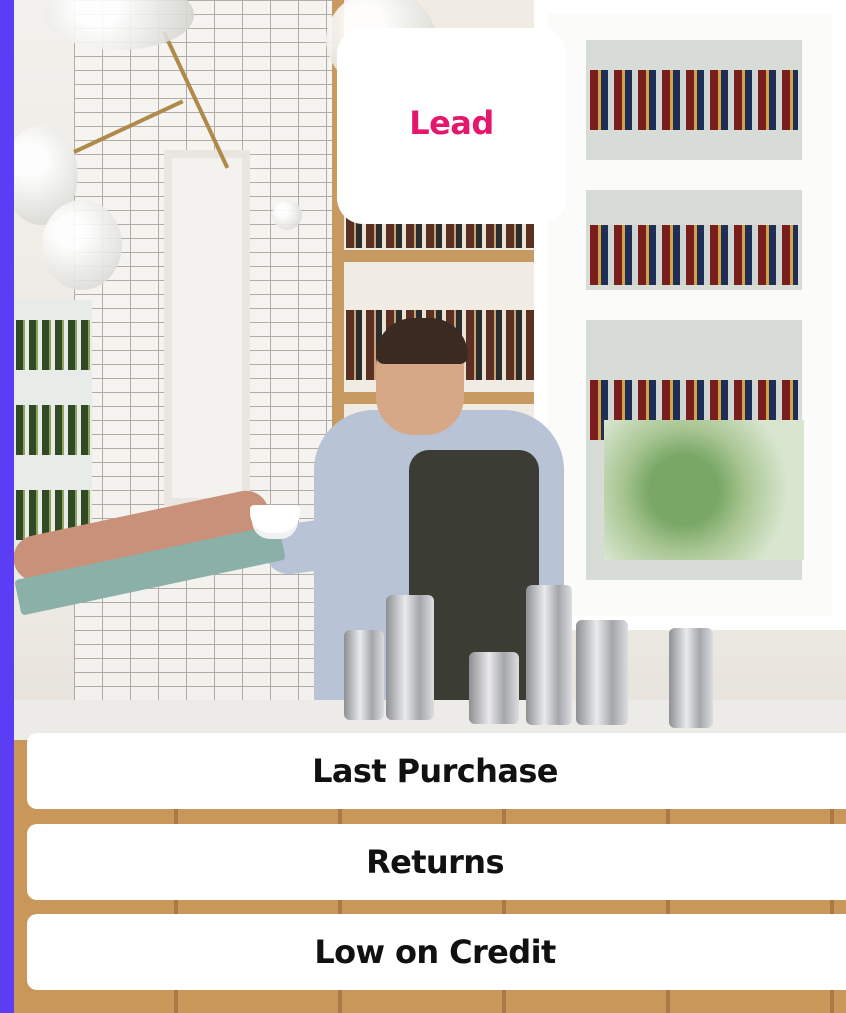 This screenshot has width=846, height=1013. I want to click on option-returns: Returns, so click(436, 862).